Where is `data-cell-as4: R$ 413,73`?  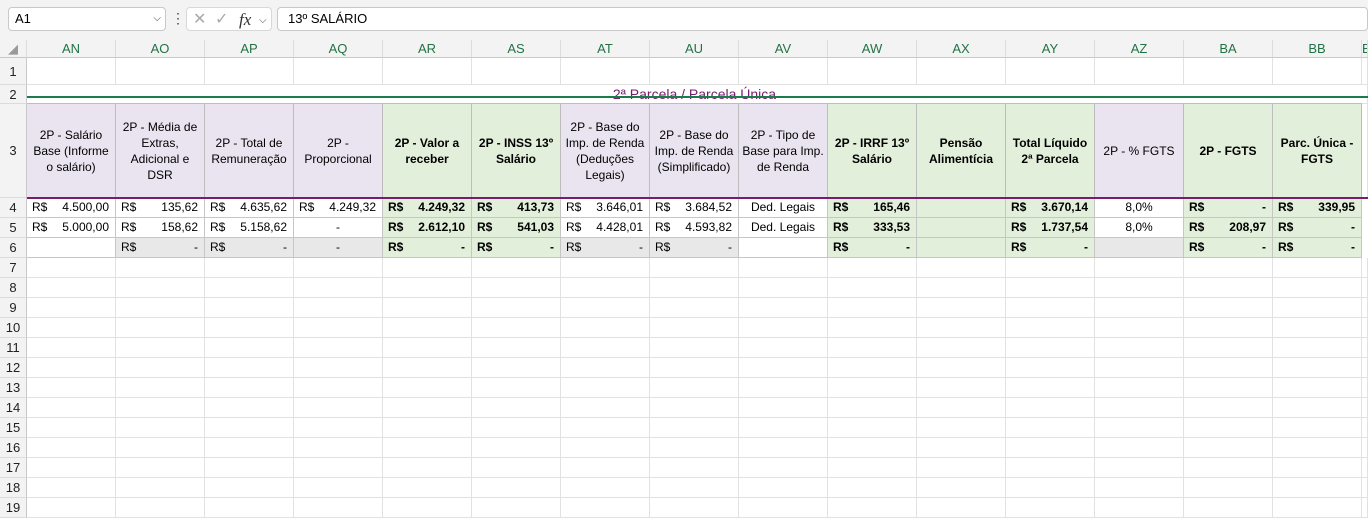
data-cell-as4: R$ 413,73 is located at coordinates (516, 208).